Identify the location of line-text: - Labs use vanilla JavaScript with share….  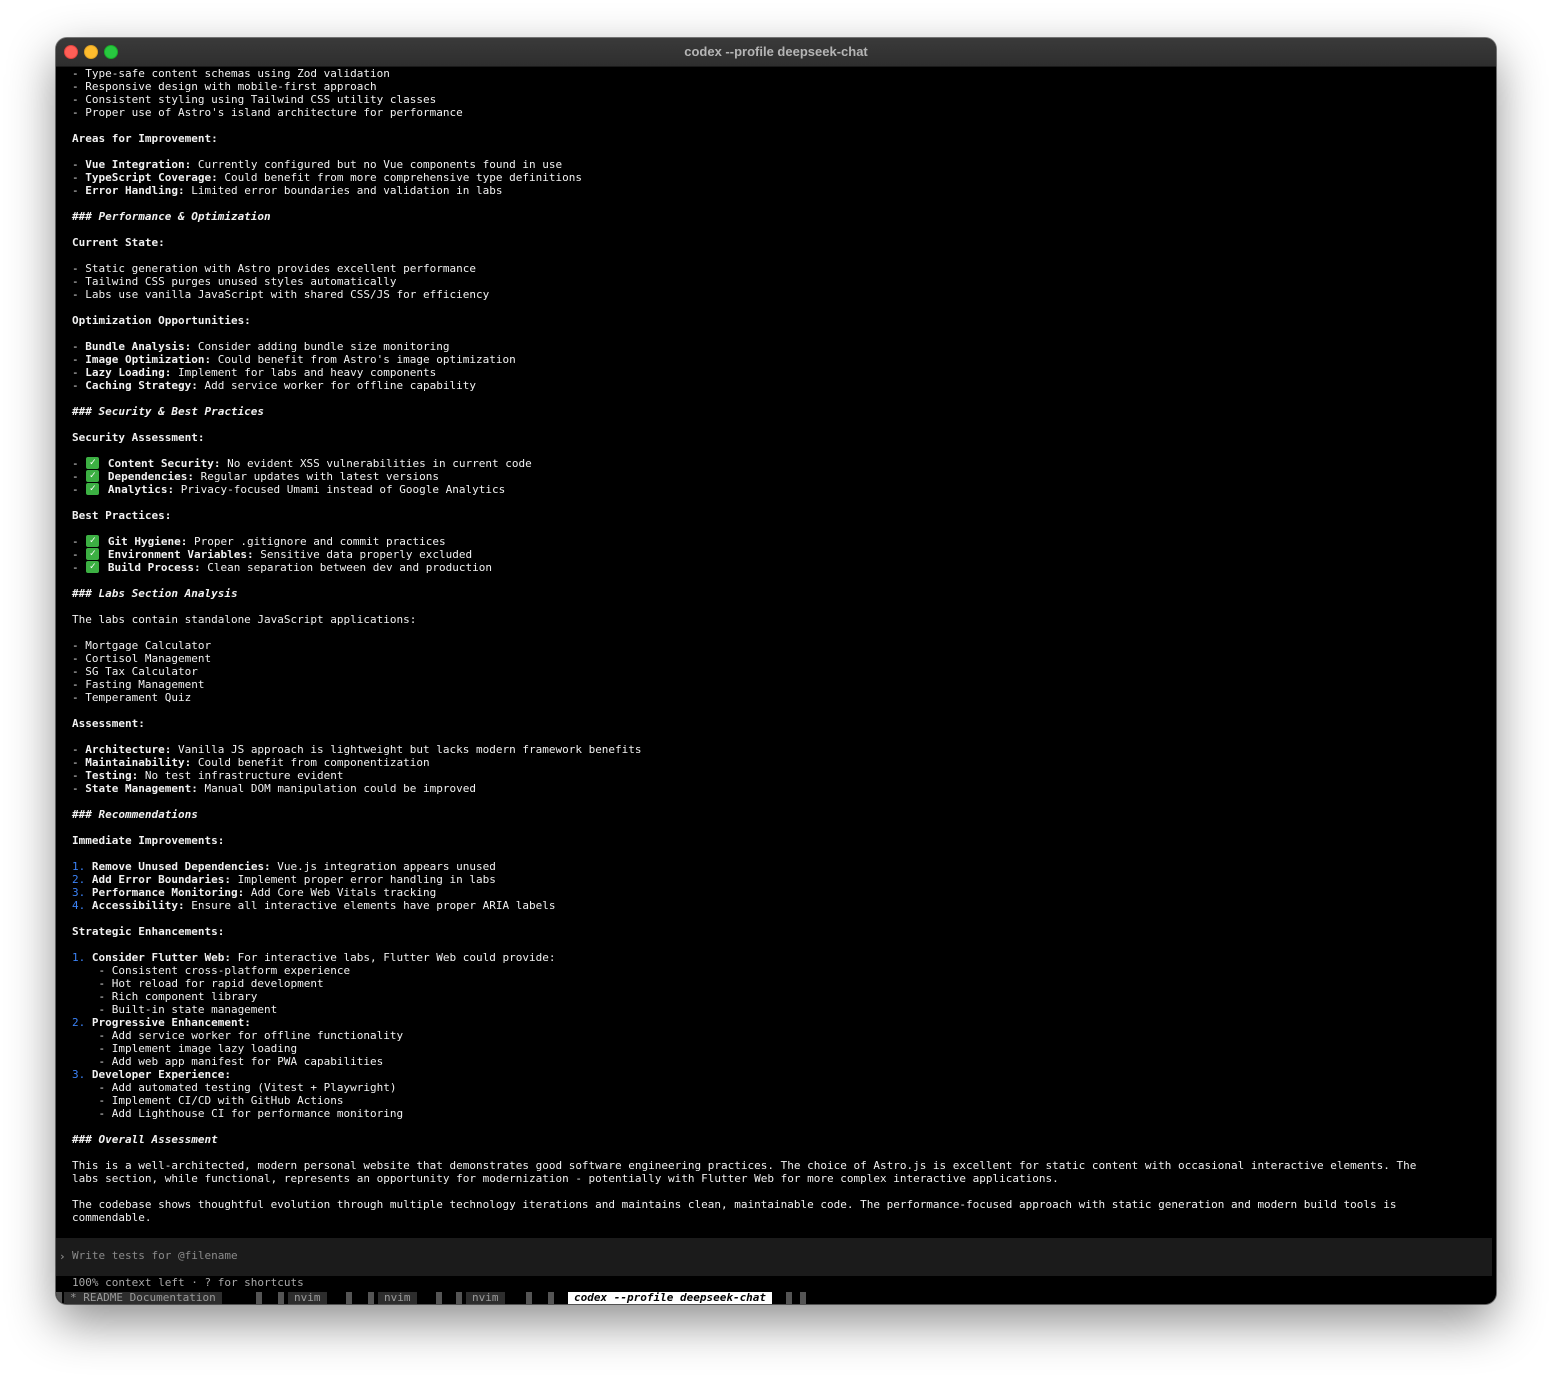
(281, 294).